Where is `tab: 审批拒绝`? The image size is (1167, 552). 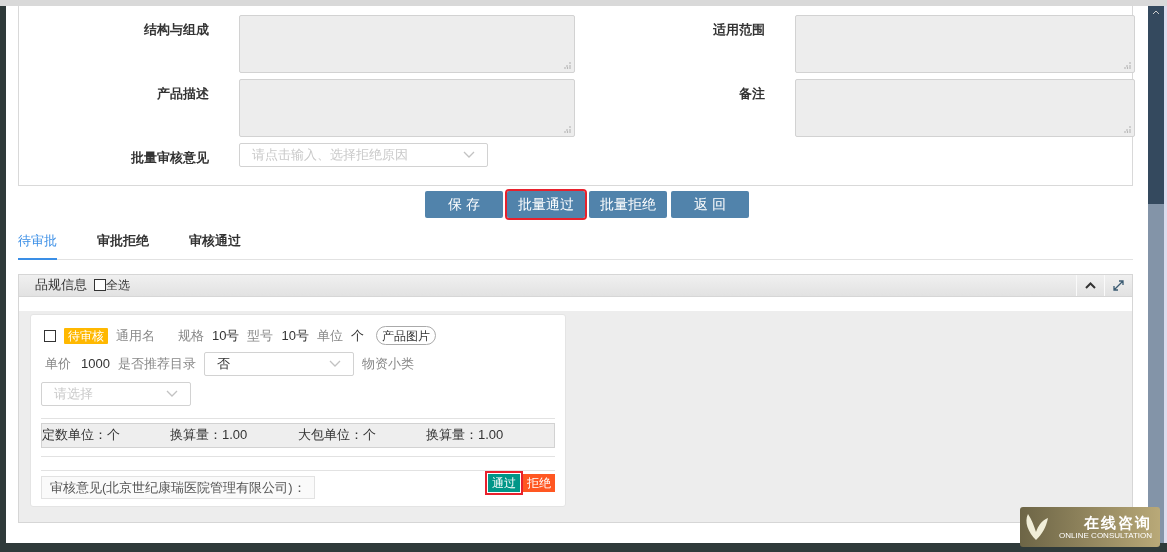
tab: 审批拒绝 is located at coordinates (123, 245).